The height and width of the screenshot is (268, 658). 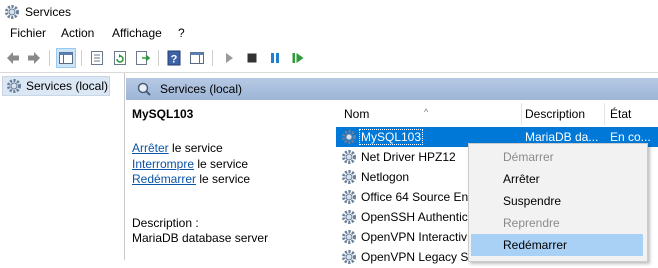 What do you see at coordinates (181, 33) in the screenshot?
I see `menu-help: ?` at bounding box center [181, 33].